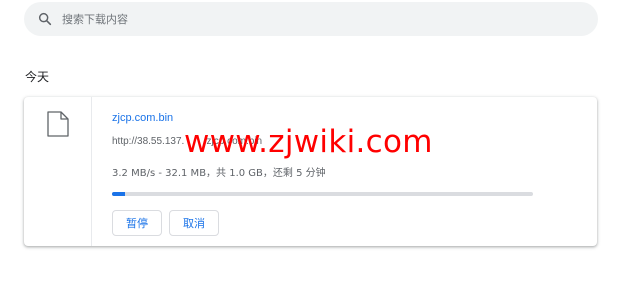 The image size is (640, 294). What do you see at coordinates (58, 124) in the screenshot?
I see `file-icon` at bounding box center [58, 124].